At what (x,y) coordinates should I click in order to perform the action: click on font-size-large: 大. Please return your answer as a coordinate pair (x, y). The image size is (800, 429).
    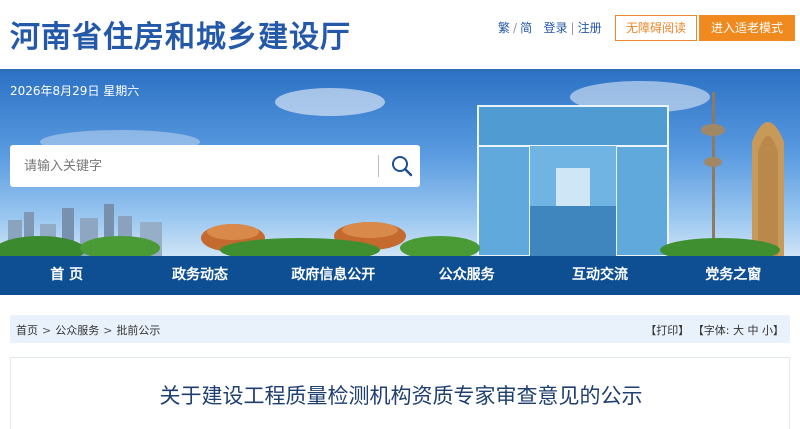
    Looking at the image, I should click on (738, 330).